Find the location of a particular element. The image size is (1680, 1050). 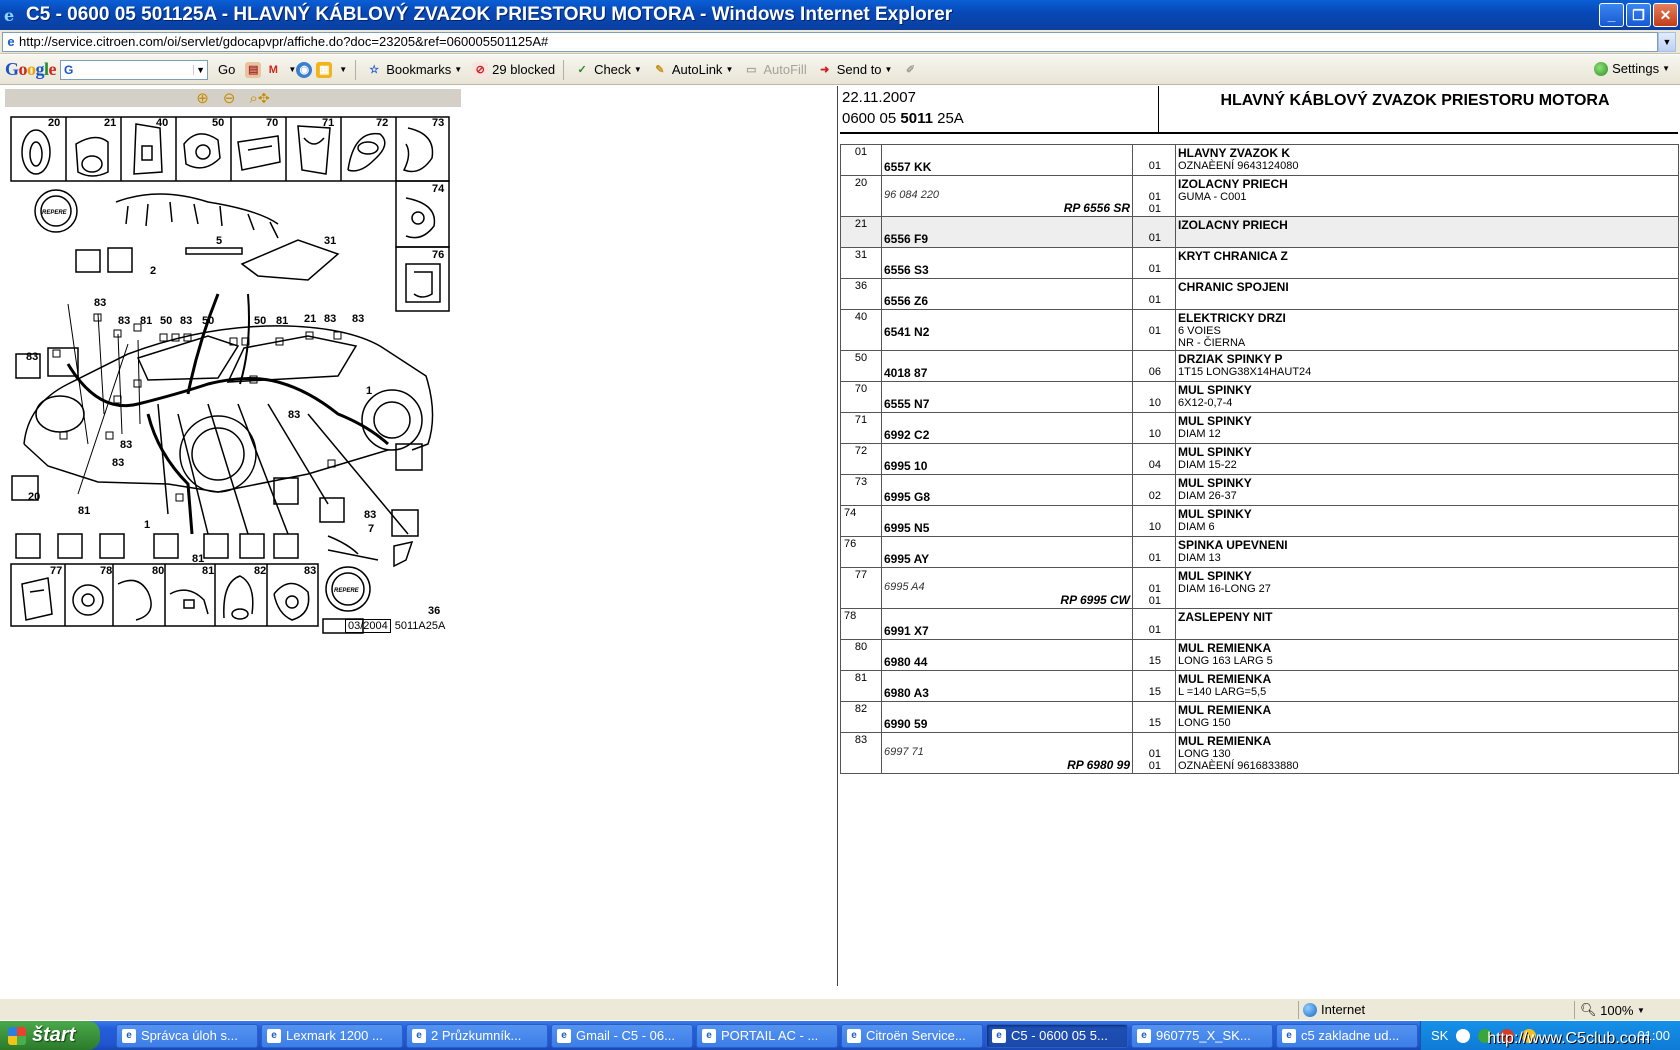

part-number-cell: 4018 87 is located at coordinates (1007, 366).